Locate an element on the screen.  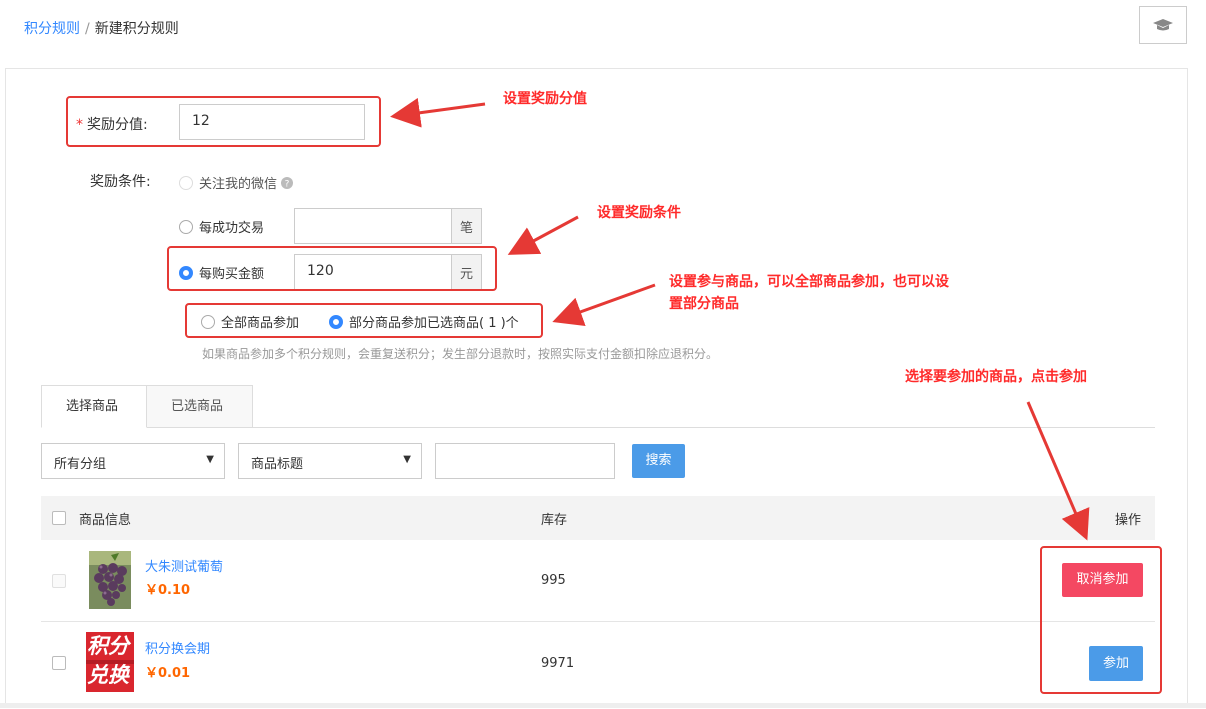
arrow-to-actions is located at coordinates (1058, 471).